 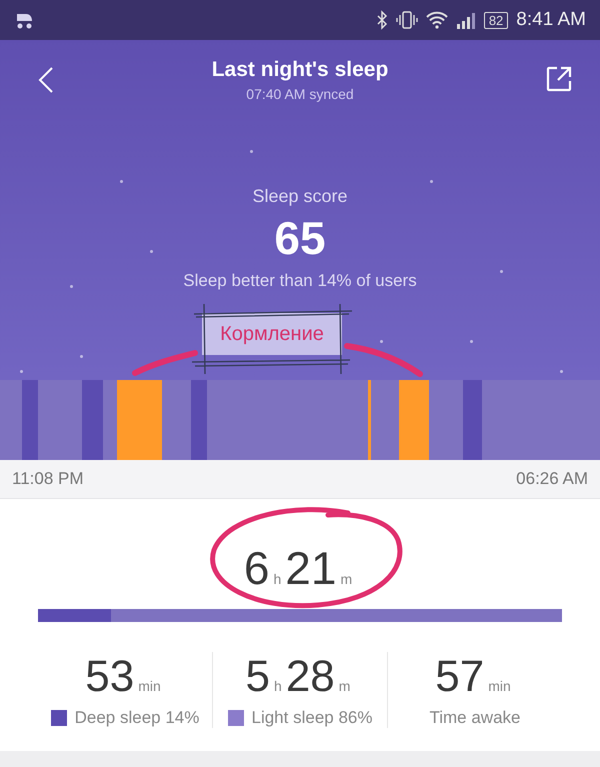 I want to click on bluetooth-icon, so click(x=382, y=20).